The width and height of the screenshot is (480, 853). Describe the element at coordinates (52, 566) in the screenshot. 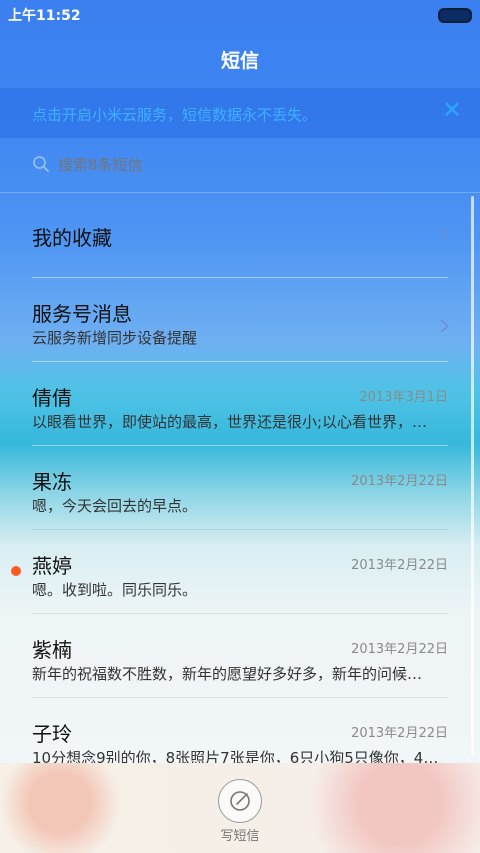

I see `conversation-name: 燕婷` at that location.